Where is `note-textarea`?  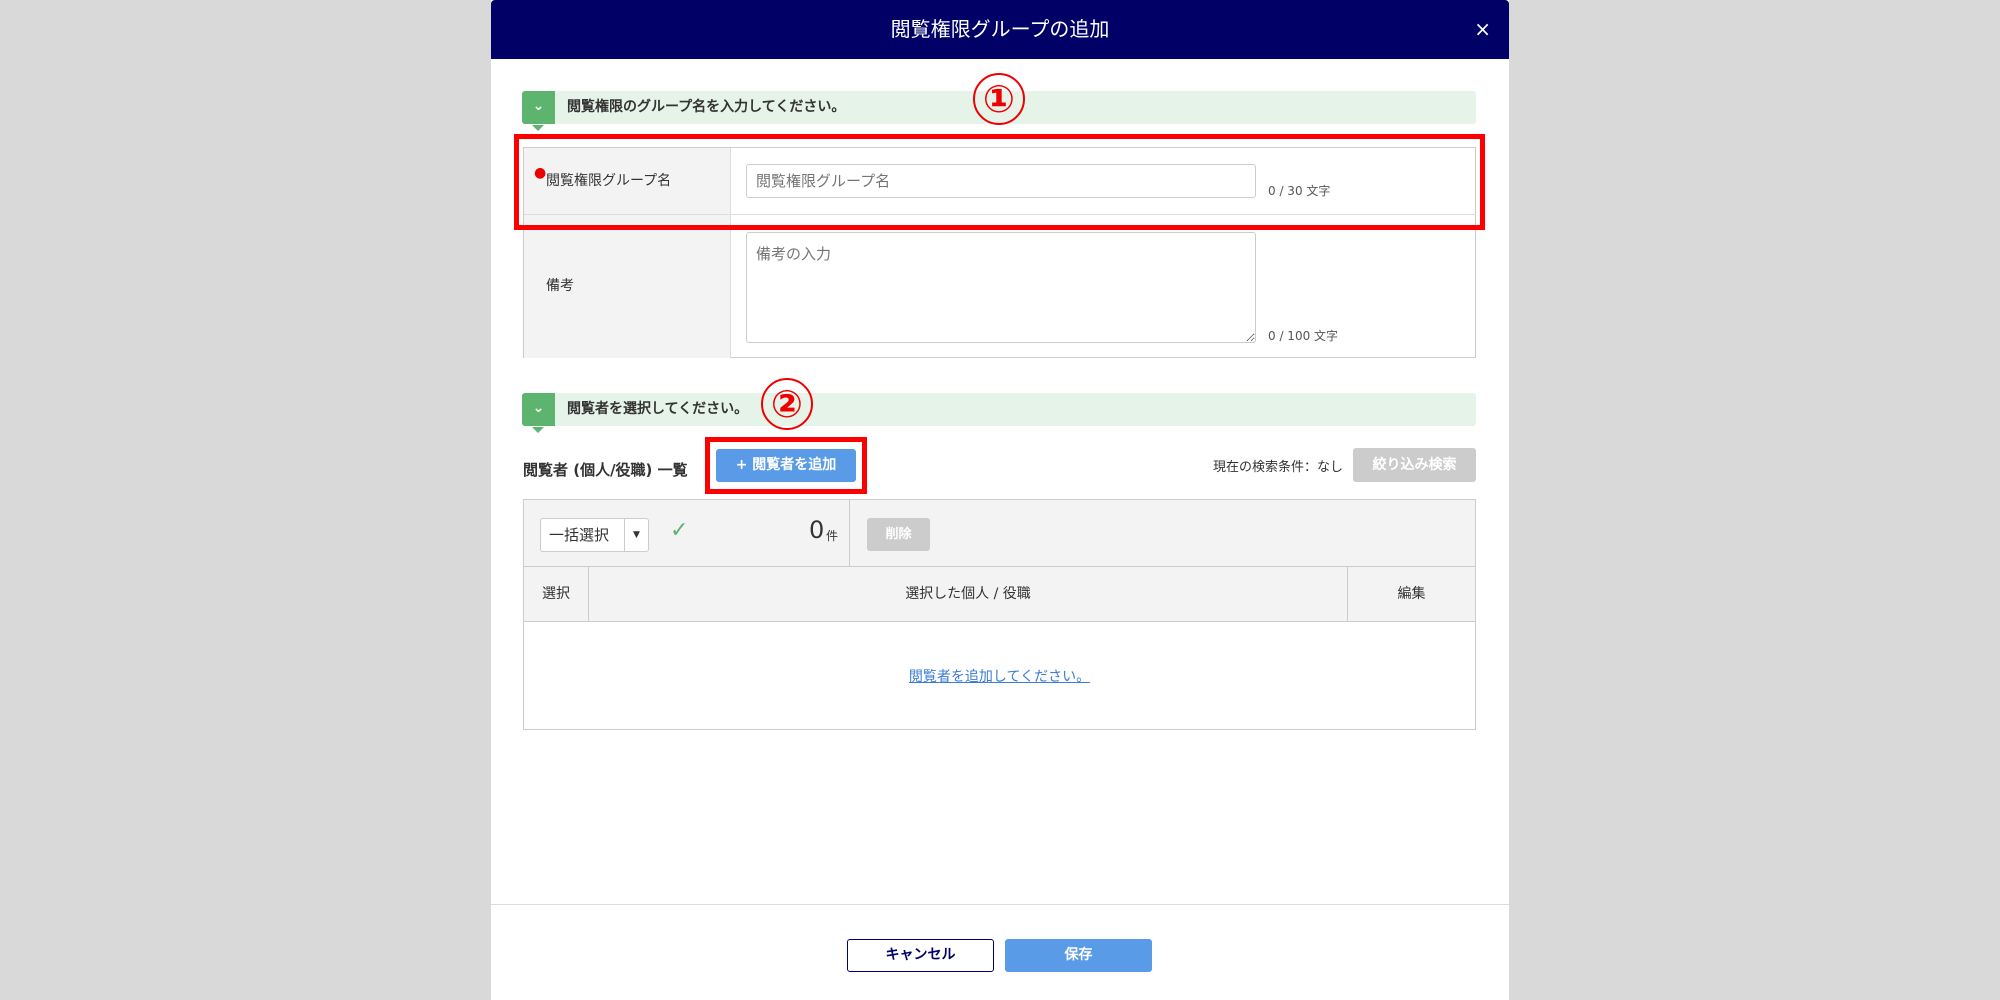
note-textarea is located at coordinates (1001, 287).